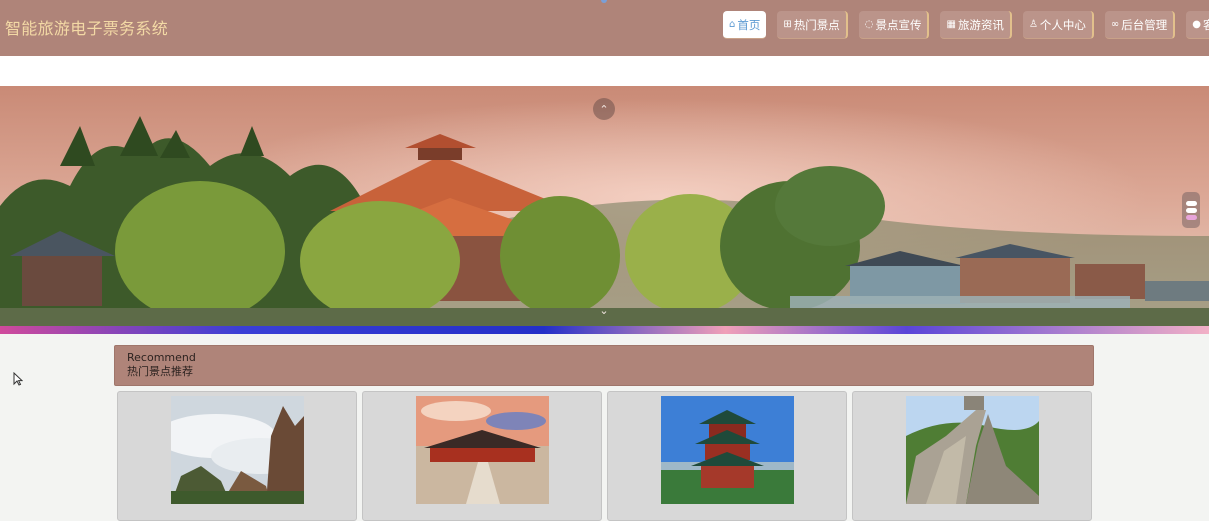  I want to click on spot-image-great-wall, so click(972, 450).